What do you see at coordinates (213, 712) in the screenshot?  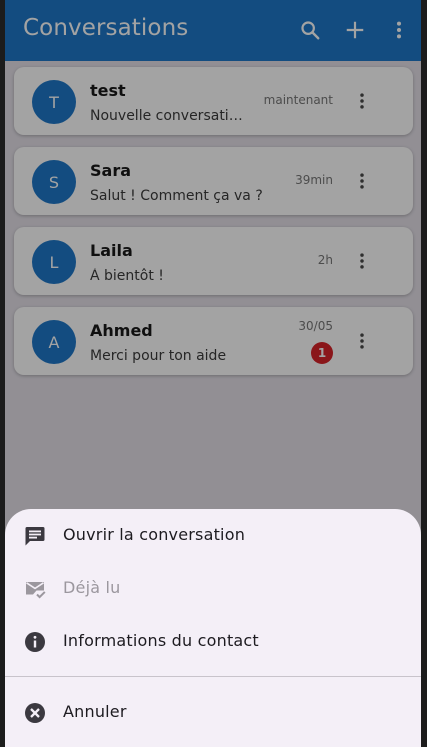 I see `cancel-option: Annuler` at bounding box center [213, 712].